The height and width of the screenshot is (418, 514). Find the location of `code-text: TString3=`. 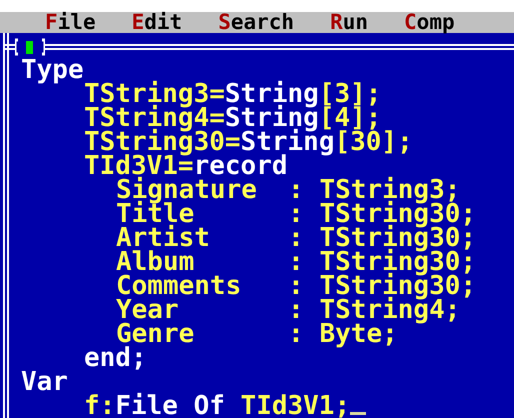

code-text: TString3= is located at coordinates (154, 94).